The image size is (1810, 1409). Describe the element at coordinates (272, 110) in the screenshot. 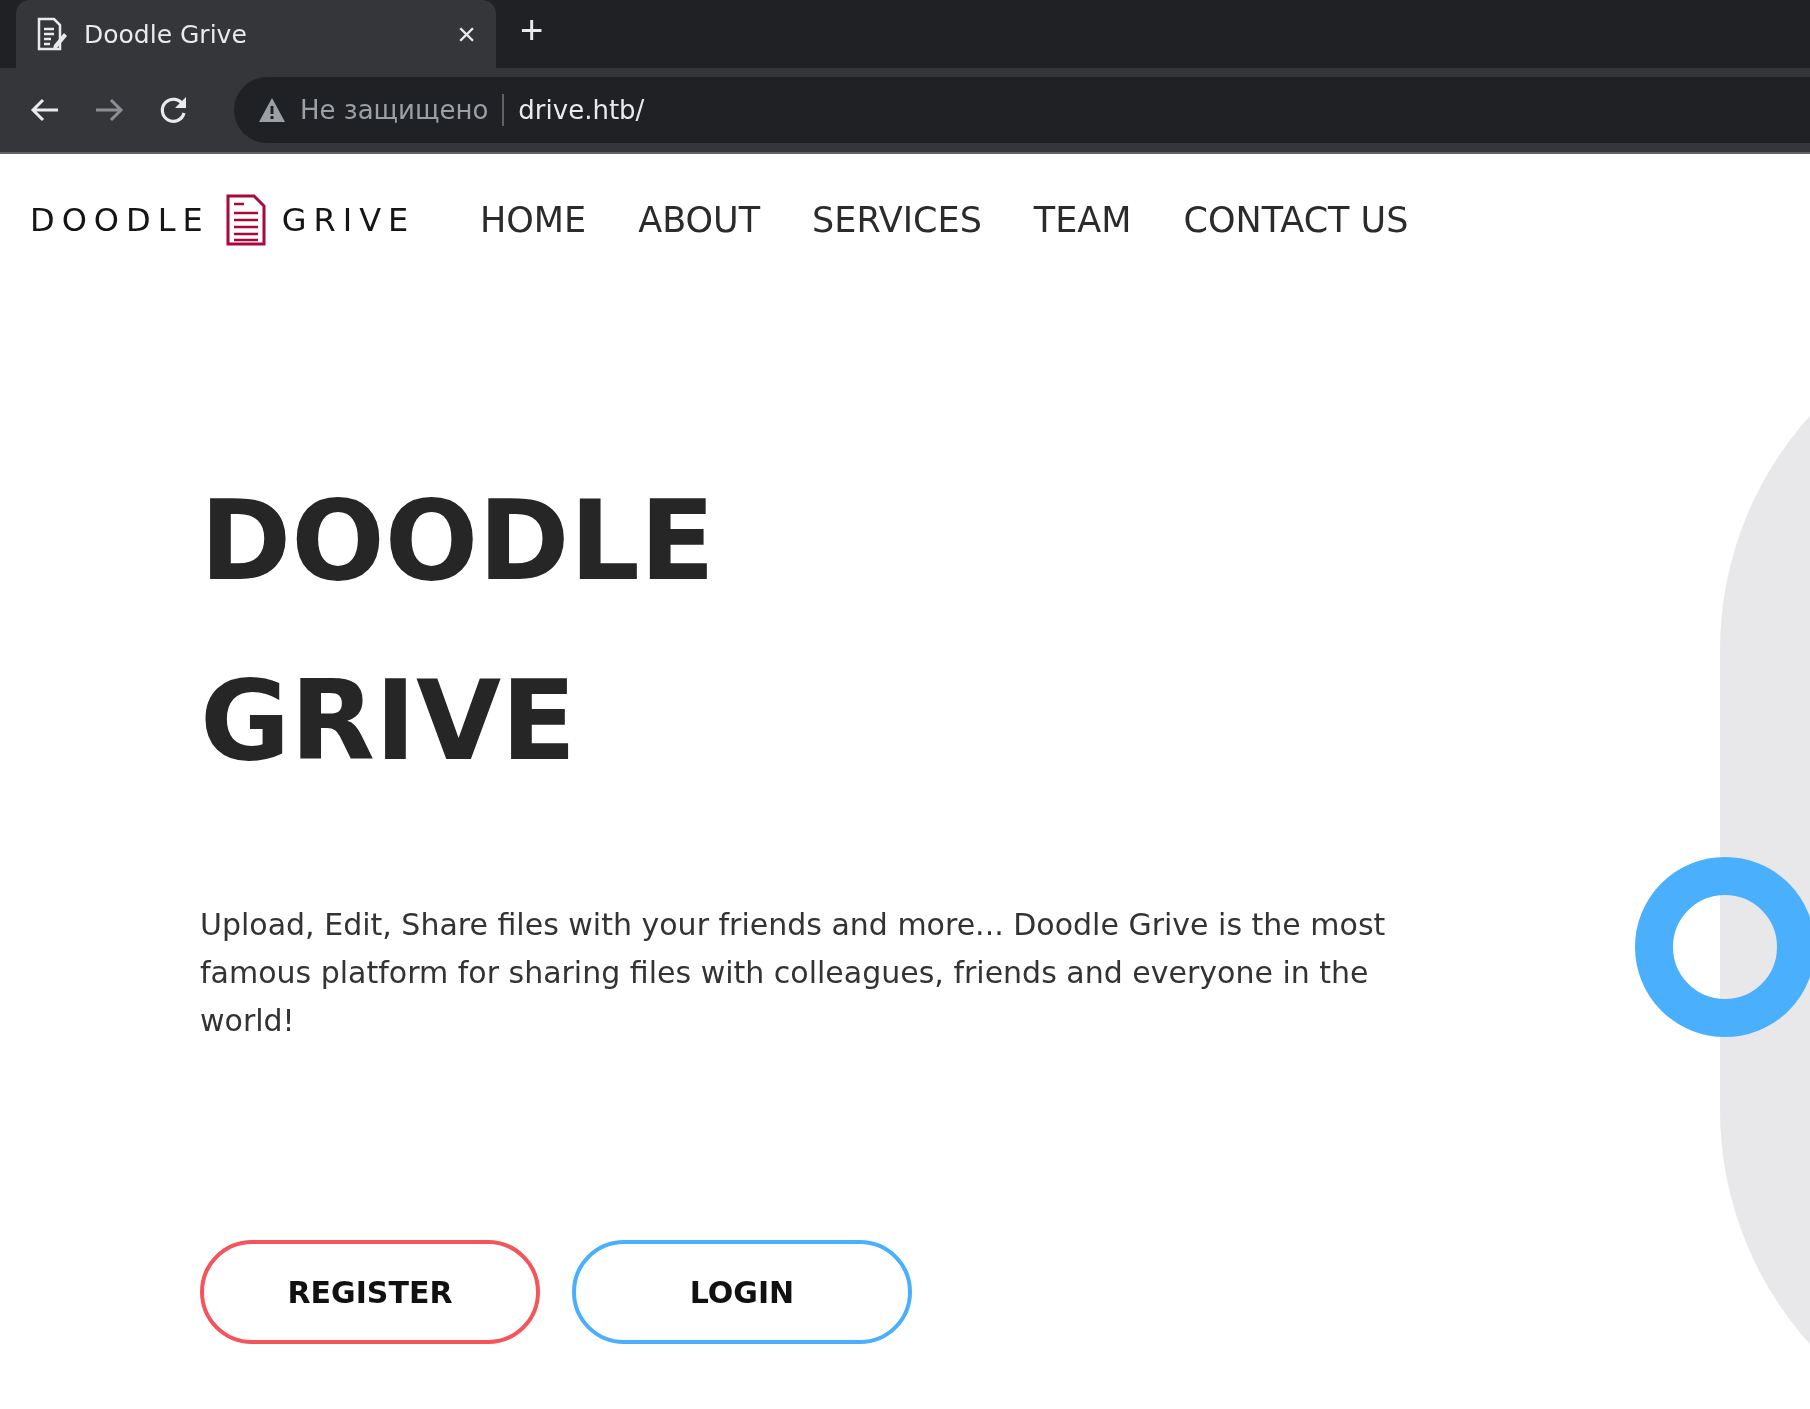

I see `warning-icon` at that location.